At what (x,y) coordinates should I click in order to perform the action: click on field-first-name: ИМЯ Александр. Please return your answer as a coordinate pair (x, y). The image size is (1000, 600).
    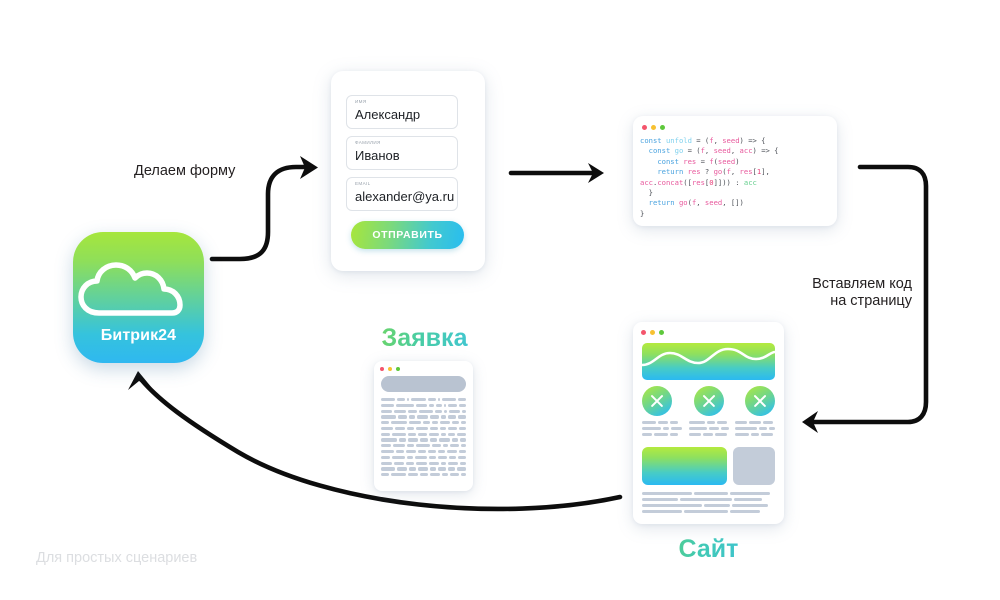
    Looking at the image, I should click on (402, 112).